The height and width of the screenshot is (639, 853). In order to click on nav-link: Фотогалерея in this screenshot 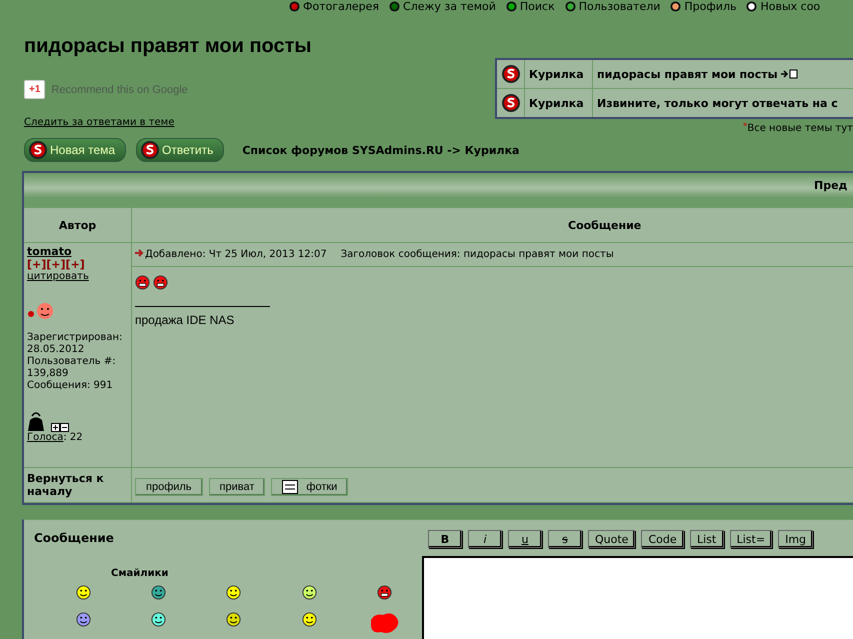, I will do `click(334, 6)`.